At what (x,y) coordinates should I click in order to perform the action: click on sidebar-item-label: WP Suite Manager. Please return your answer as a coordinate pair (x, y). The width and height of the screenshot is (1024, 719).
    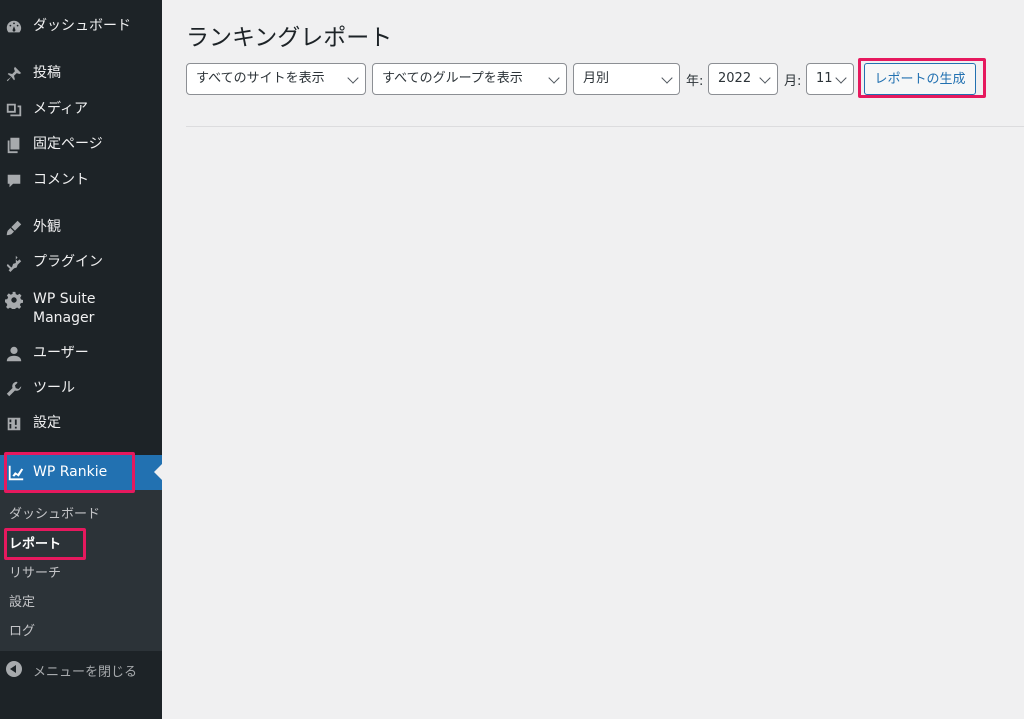
    Looking at the image, I should click on (64, 308).